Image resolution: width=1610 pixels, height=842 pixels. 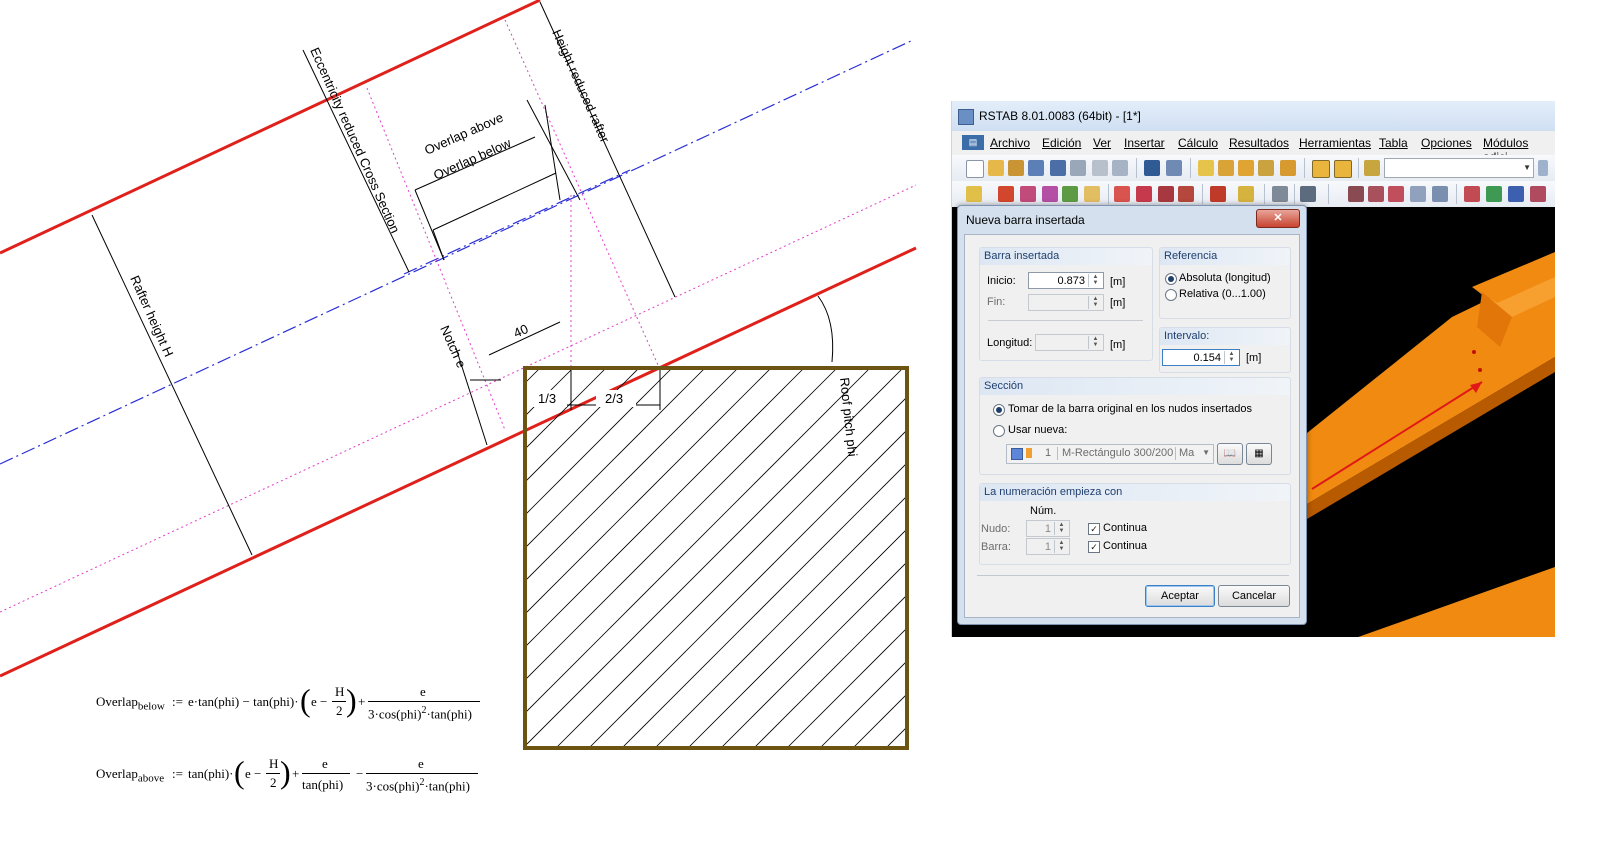 I want to click on load-node-icon, so click(x=1122, y=194).